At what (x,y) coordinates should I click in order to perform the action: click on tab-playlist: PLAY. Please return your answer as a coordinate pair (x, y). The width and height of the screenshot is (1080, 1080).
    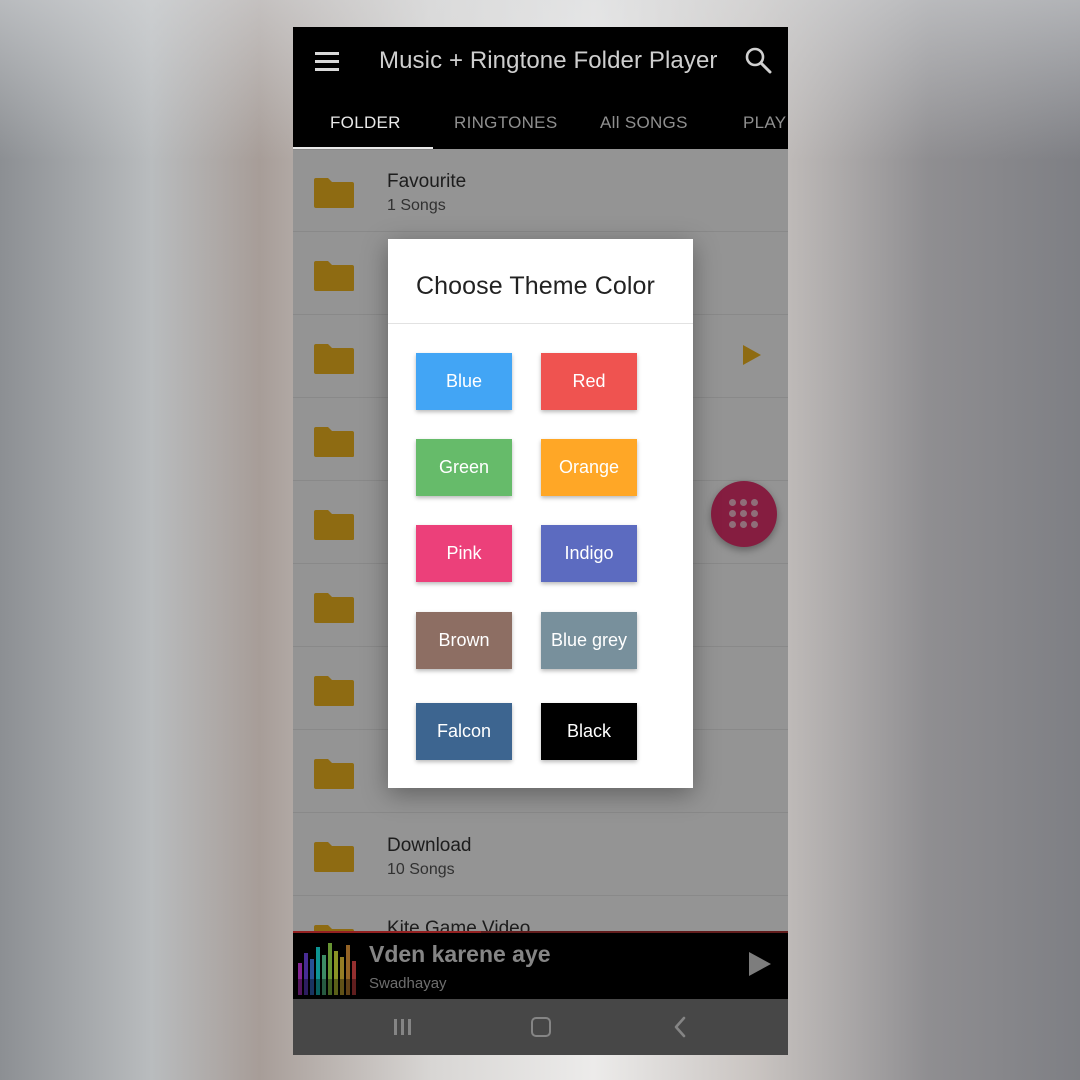
    Looking at the image, I should click on (764, 123).